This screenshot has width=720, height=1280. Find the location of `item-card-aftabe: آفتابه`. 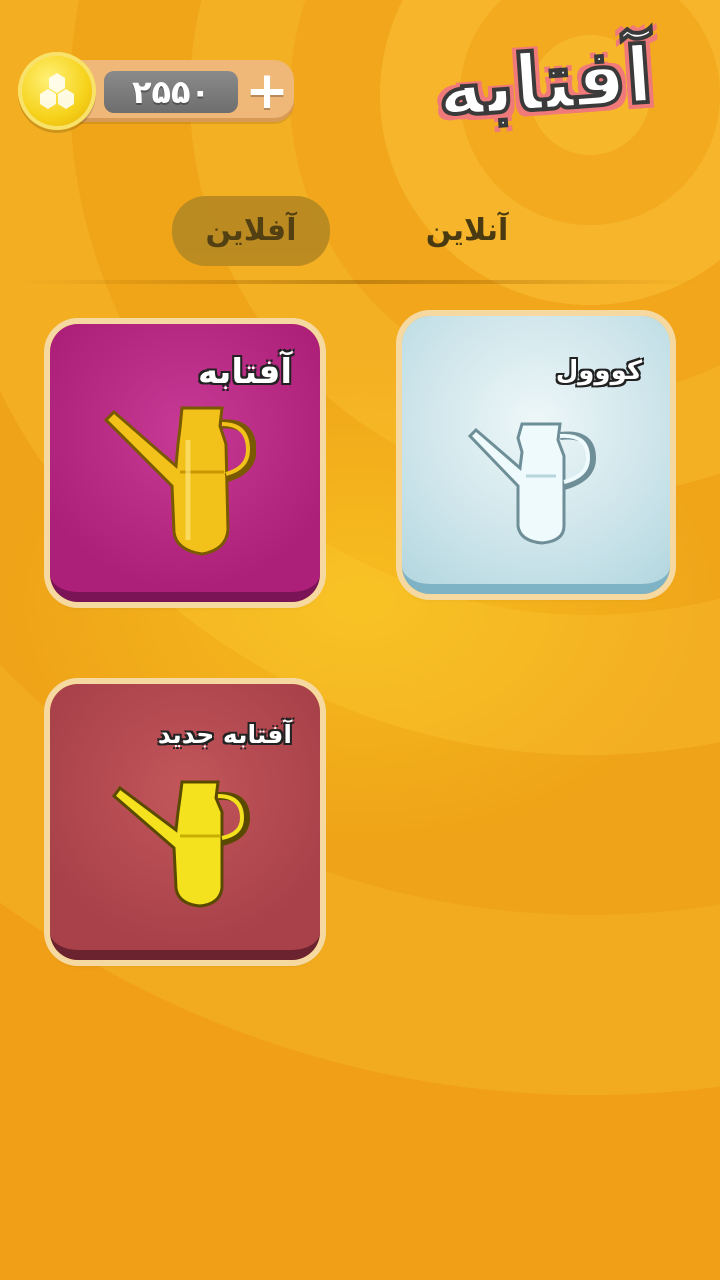

item-card-aftabe: آفتابه is located at coordinates (185, 463).